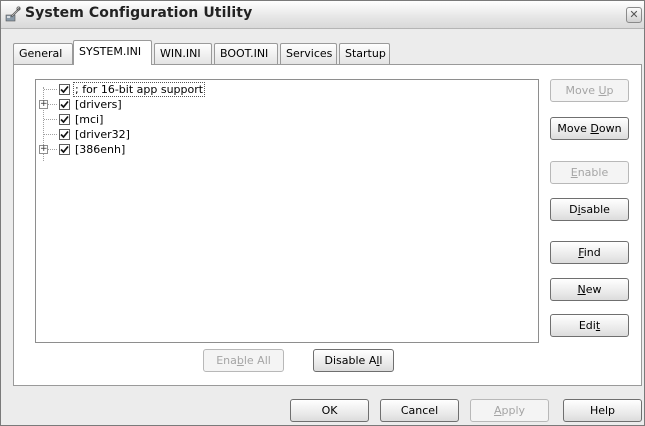 Image resolution: width=645 pixels, height=426 pixels. I want to click on access-key: b, so click(240, 360).